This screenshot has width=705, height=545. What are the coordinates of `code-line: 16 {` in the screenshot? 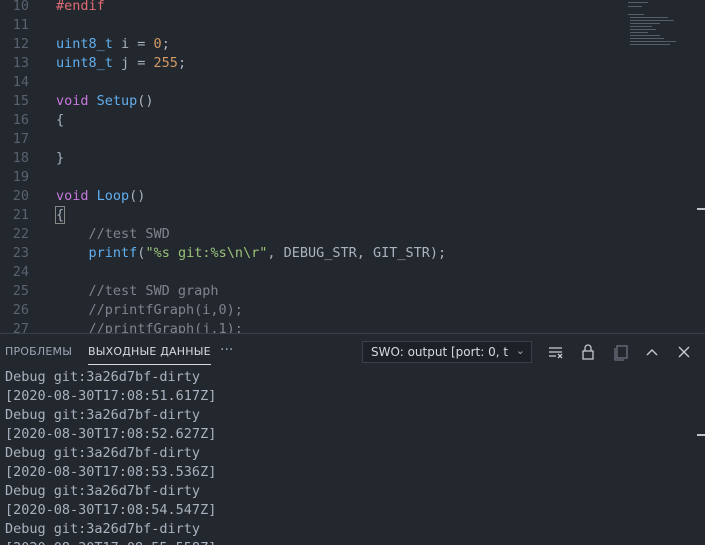 It's located at (350, 120).